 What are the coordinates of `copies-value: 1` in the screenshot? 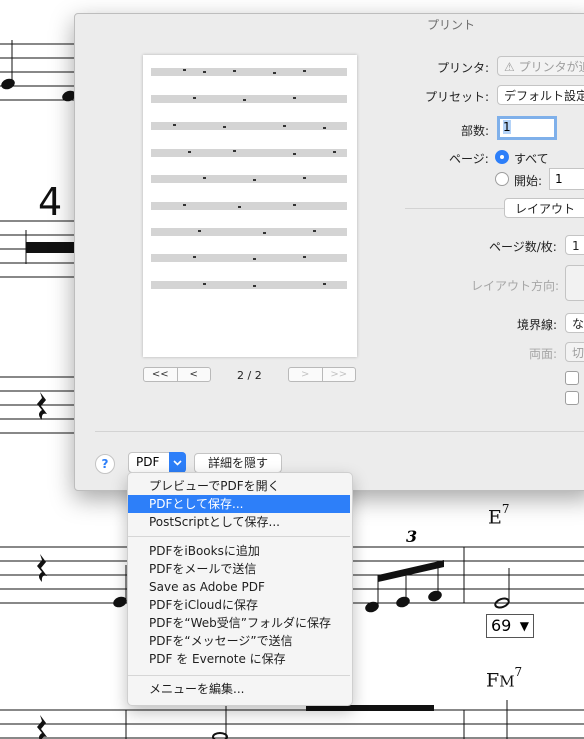 It's located at (507, 127).